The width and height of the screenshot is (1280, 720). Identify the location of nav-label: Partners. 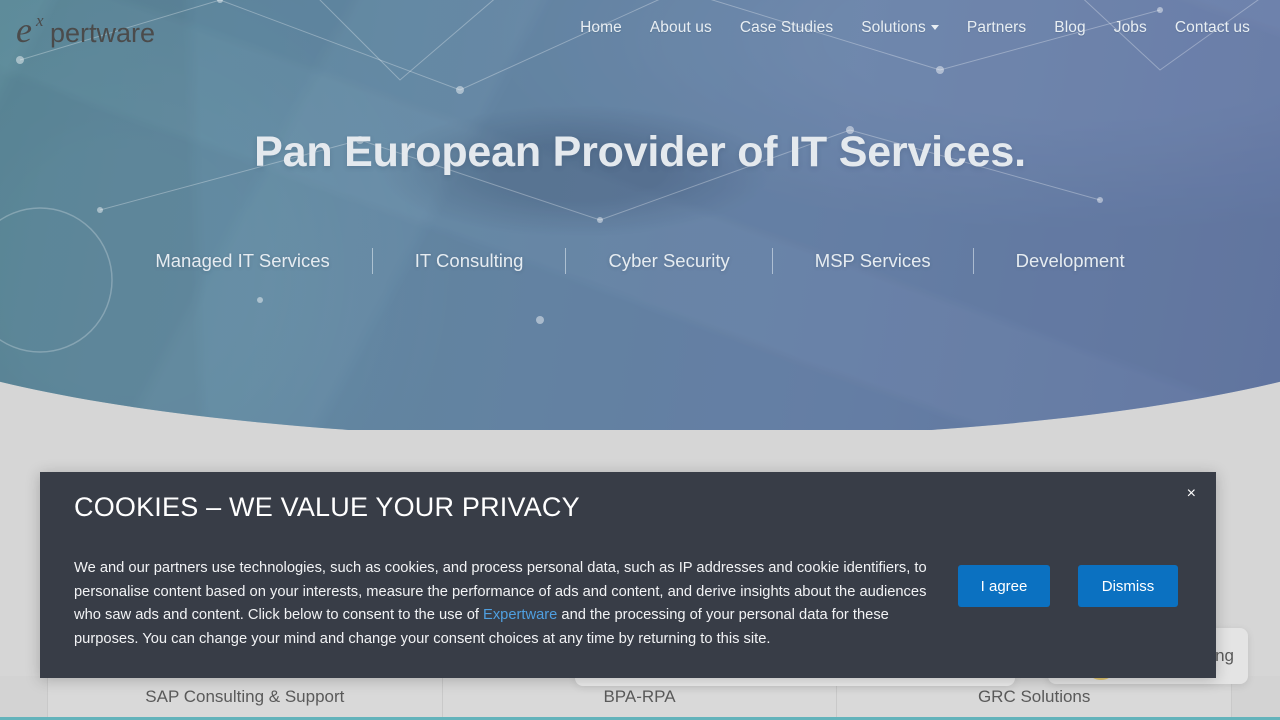
(996, 27).